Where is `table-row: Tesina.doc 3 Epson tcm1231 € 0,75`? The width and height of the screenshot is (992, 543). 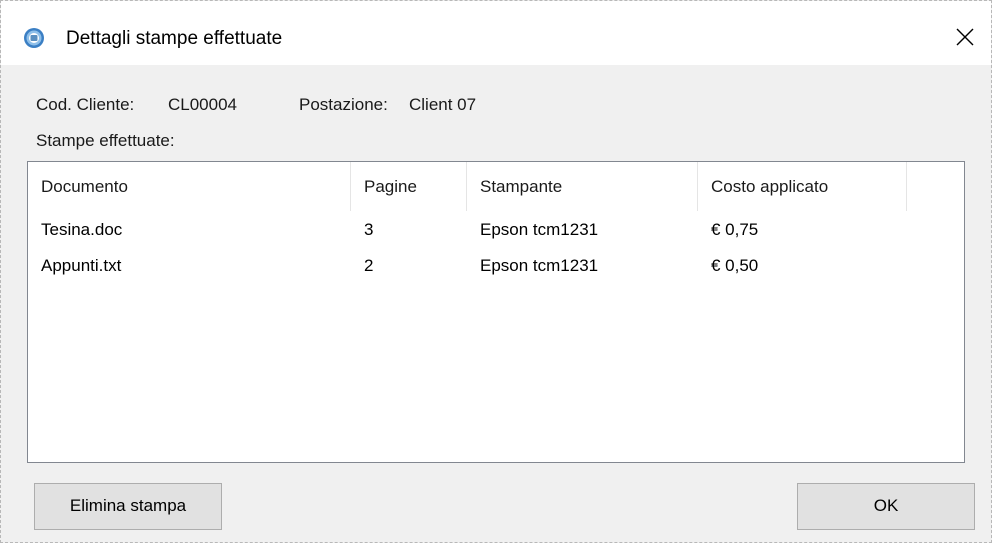 table-row: Tesina.doc 3 Epson tcm1231 € 0,75 is located at coordinates (496, 231).